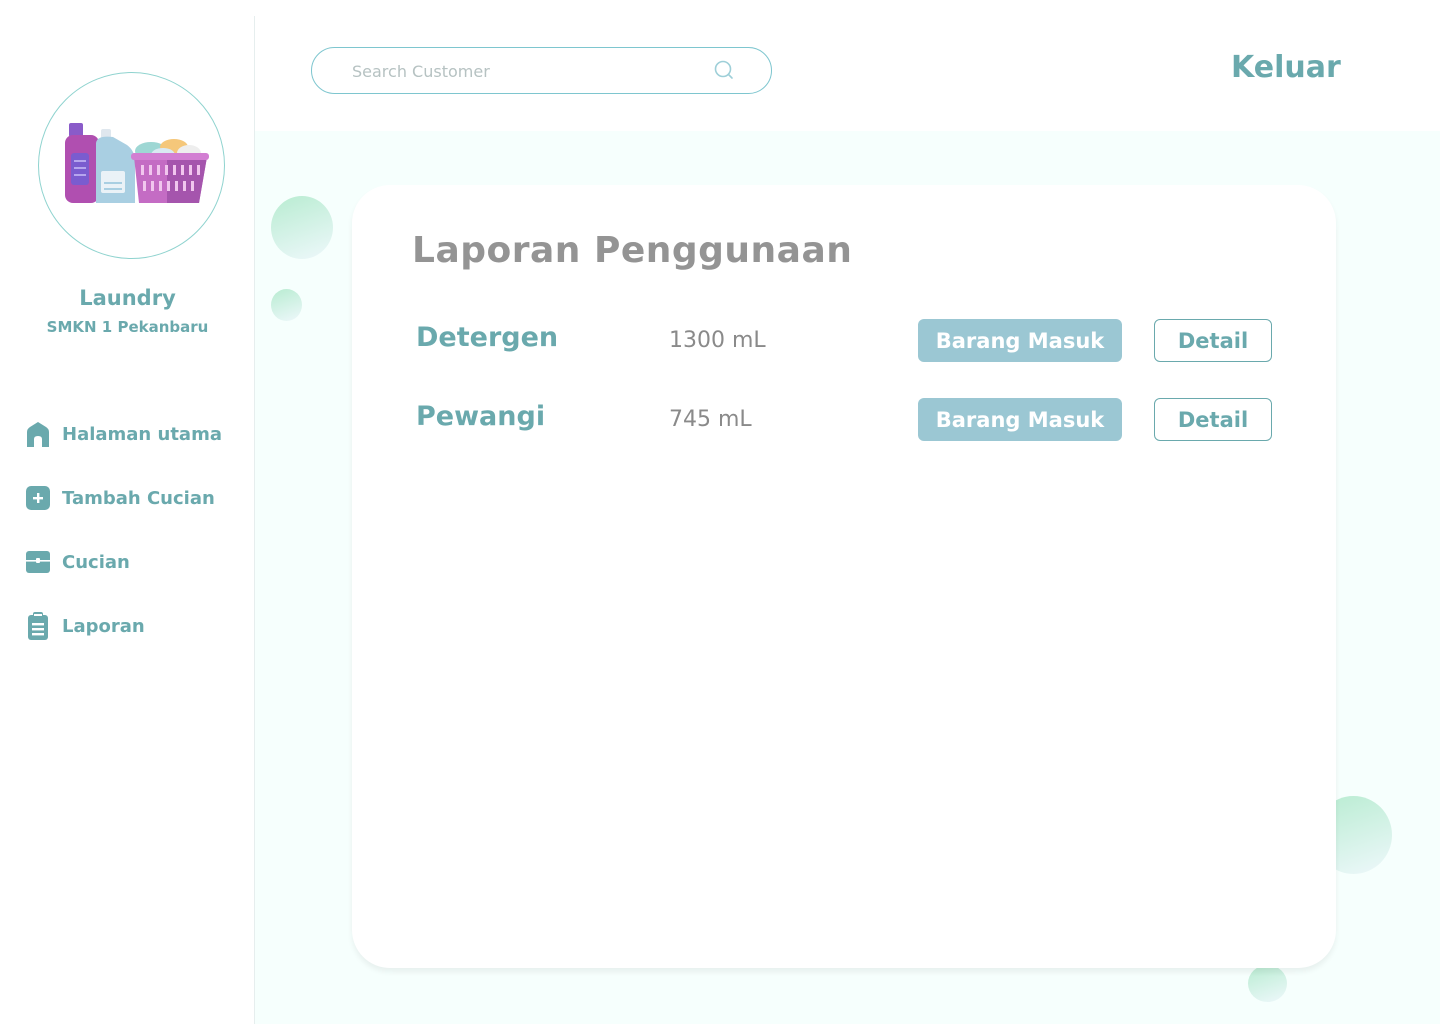 The image size is (1440, 1024). I want to click on page-title: Laporan Penggunaan, so click(632, 250).